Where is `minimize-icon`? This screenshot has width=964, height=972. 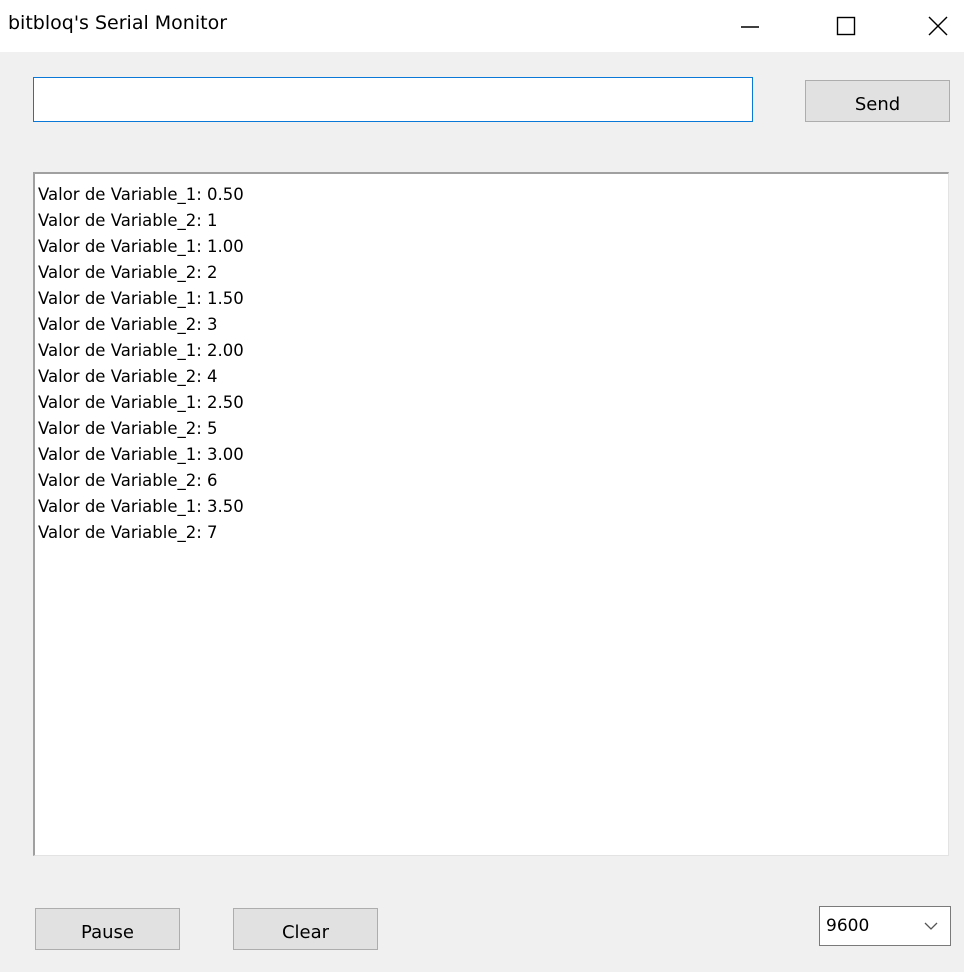
minimize-icon is located at coordinates (750, 27).